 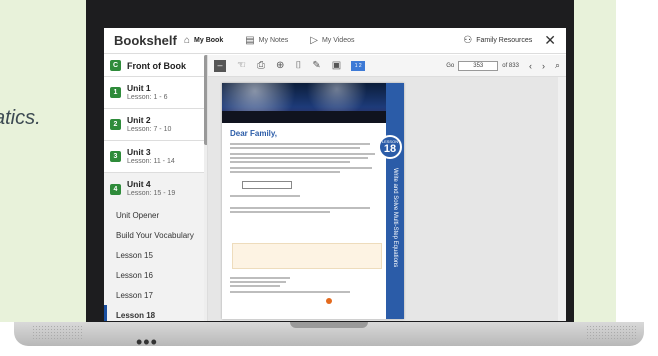 I want to click on tab-label: My Notes, so click(x=273, y=40).